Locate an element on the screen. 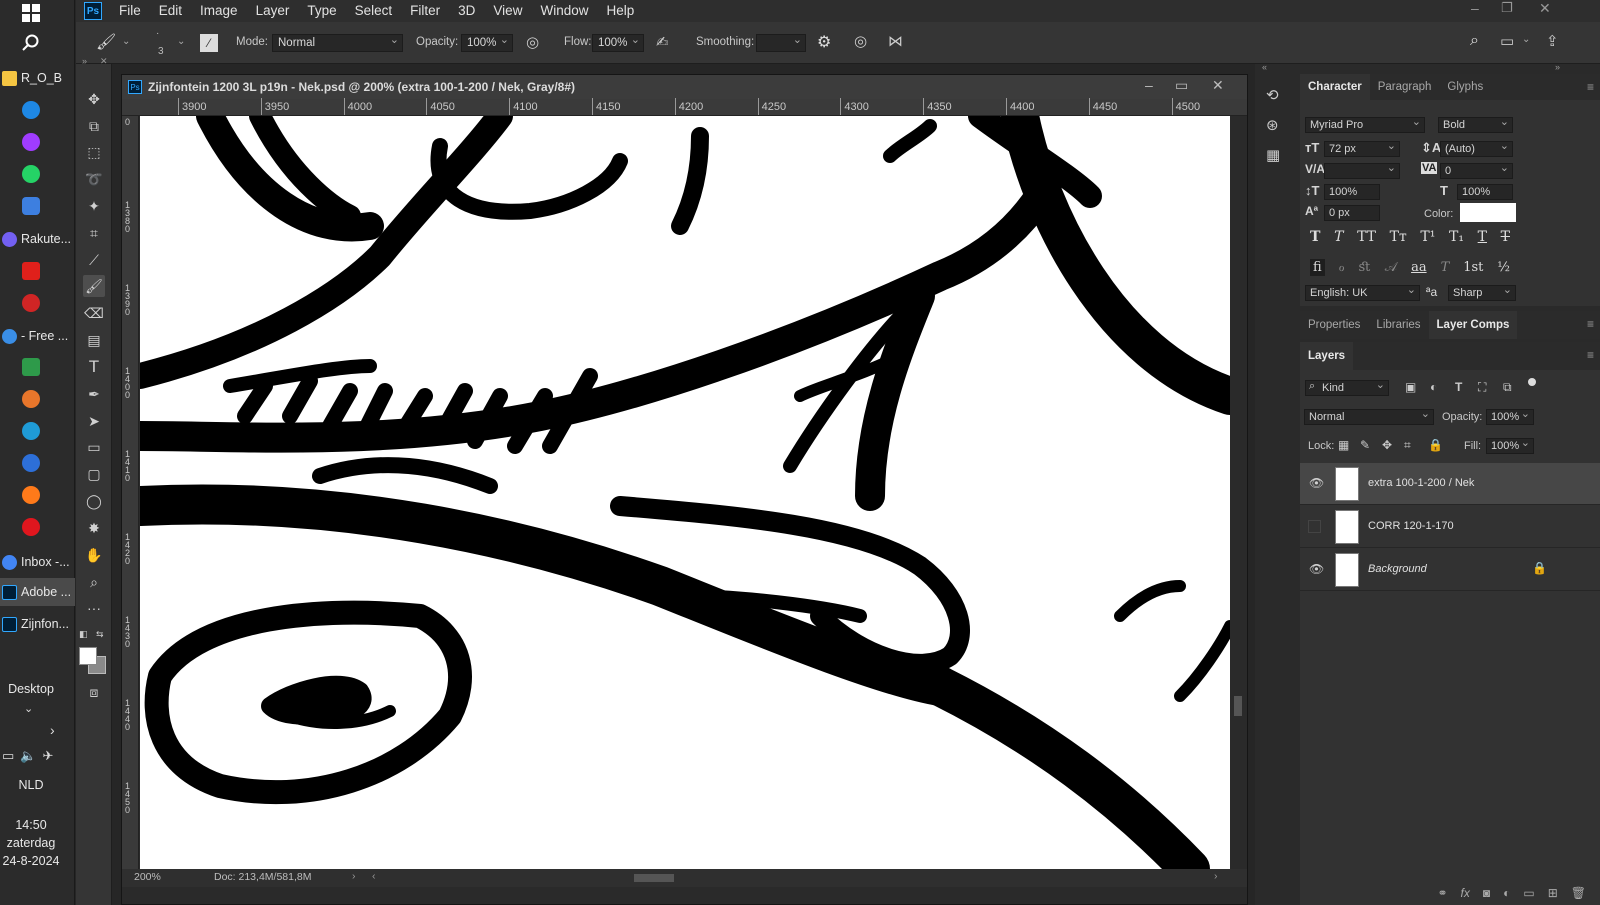  superscript-button: T¹ is located at coordinates (1427, 239).